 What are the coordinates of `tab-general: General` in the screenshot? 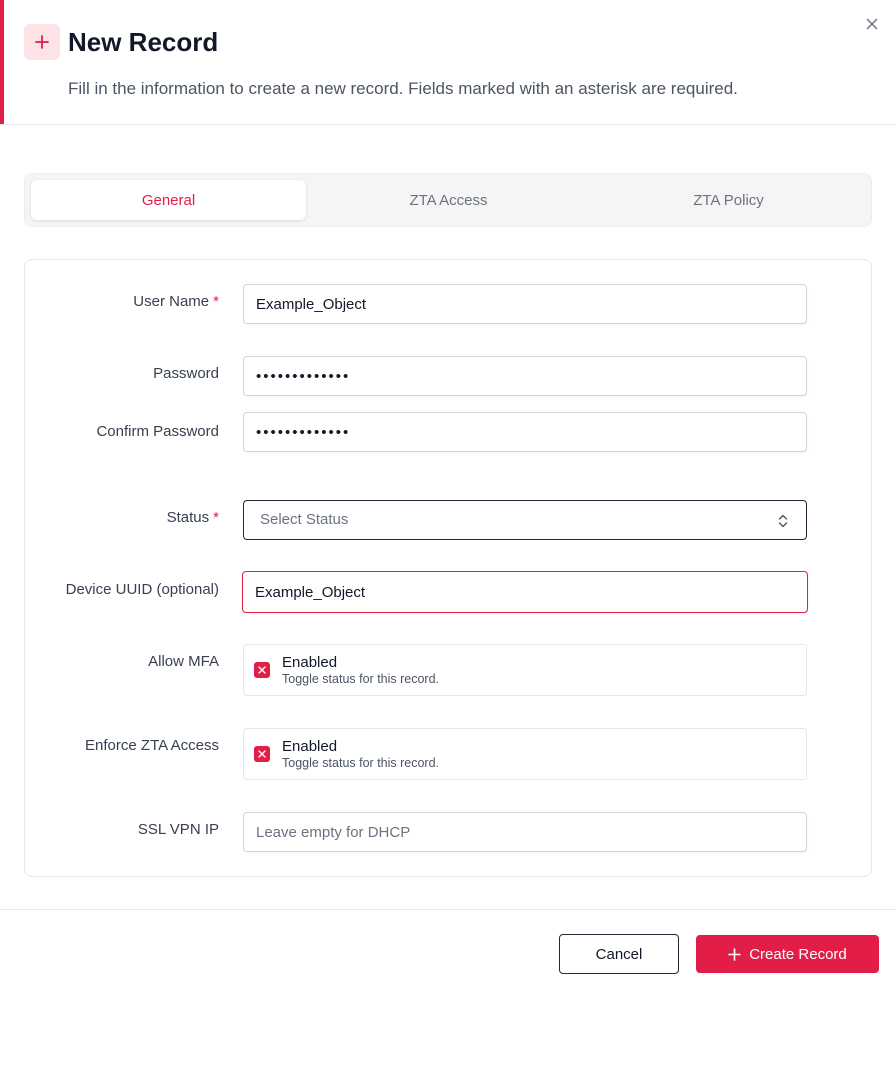 It's located at (168, 200).